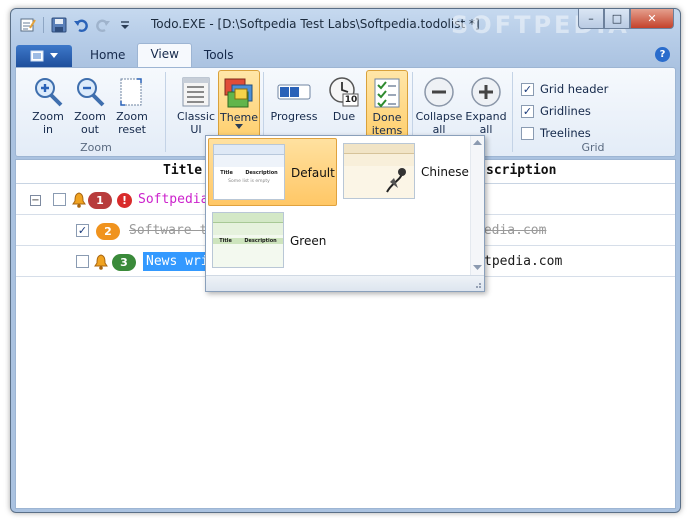 The image size is (697, 529). Describe the element at coordinates (523, 261) in the screenshot. I see `task-description: tpedia.com` at that location.